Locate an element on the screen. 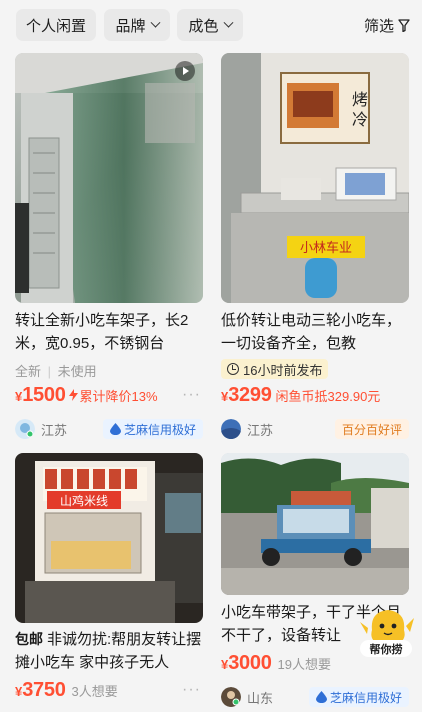 This screenshot has height=712, width=422. product-title-wrap: 包邮 非诚勿扰:帮朋友转让摆摊小吃车 家中孩子无人 is located at coordinates (109, 651).